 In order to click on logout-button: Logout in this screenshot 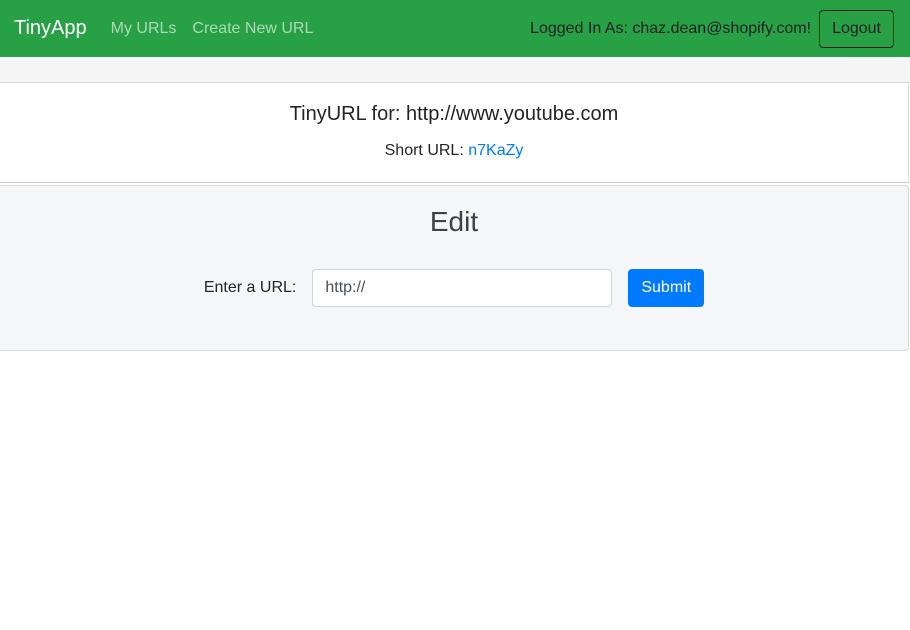, I will do `click(856, 28)`.